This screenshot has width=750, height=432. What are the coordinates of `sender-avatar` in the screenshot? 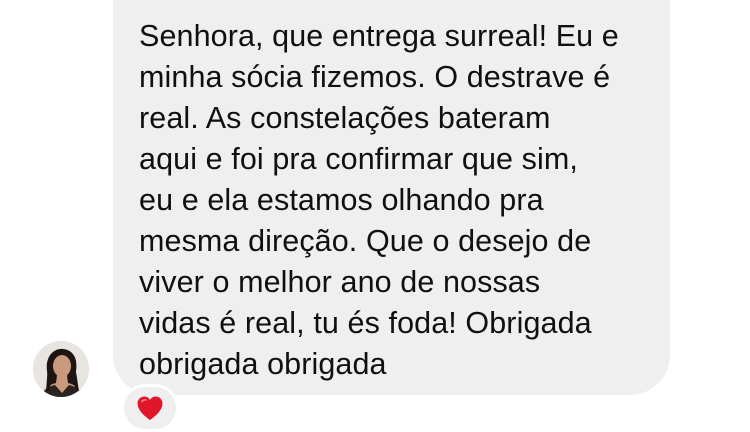 It's located at (61, 369).